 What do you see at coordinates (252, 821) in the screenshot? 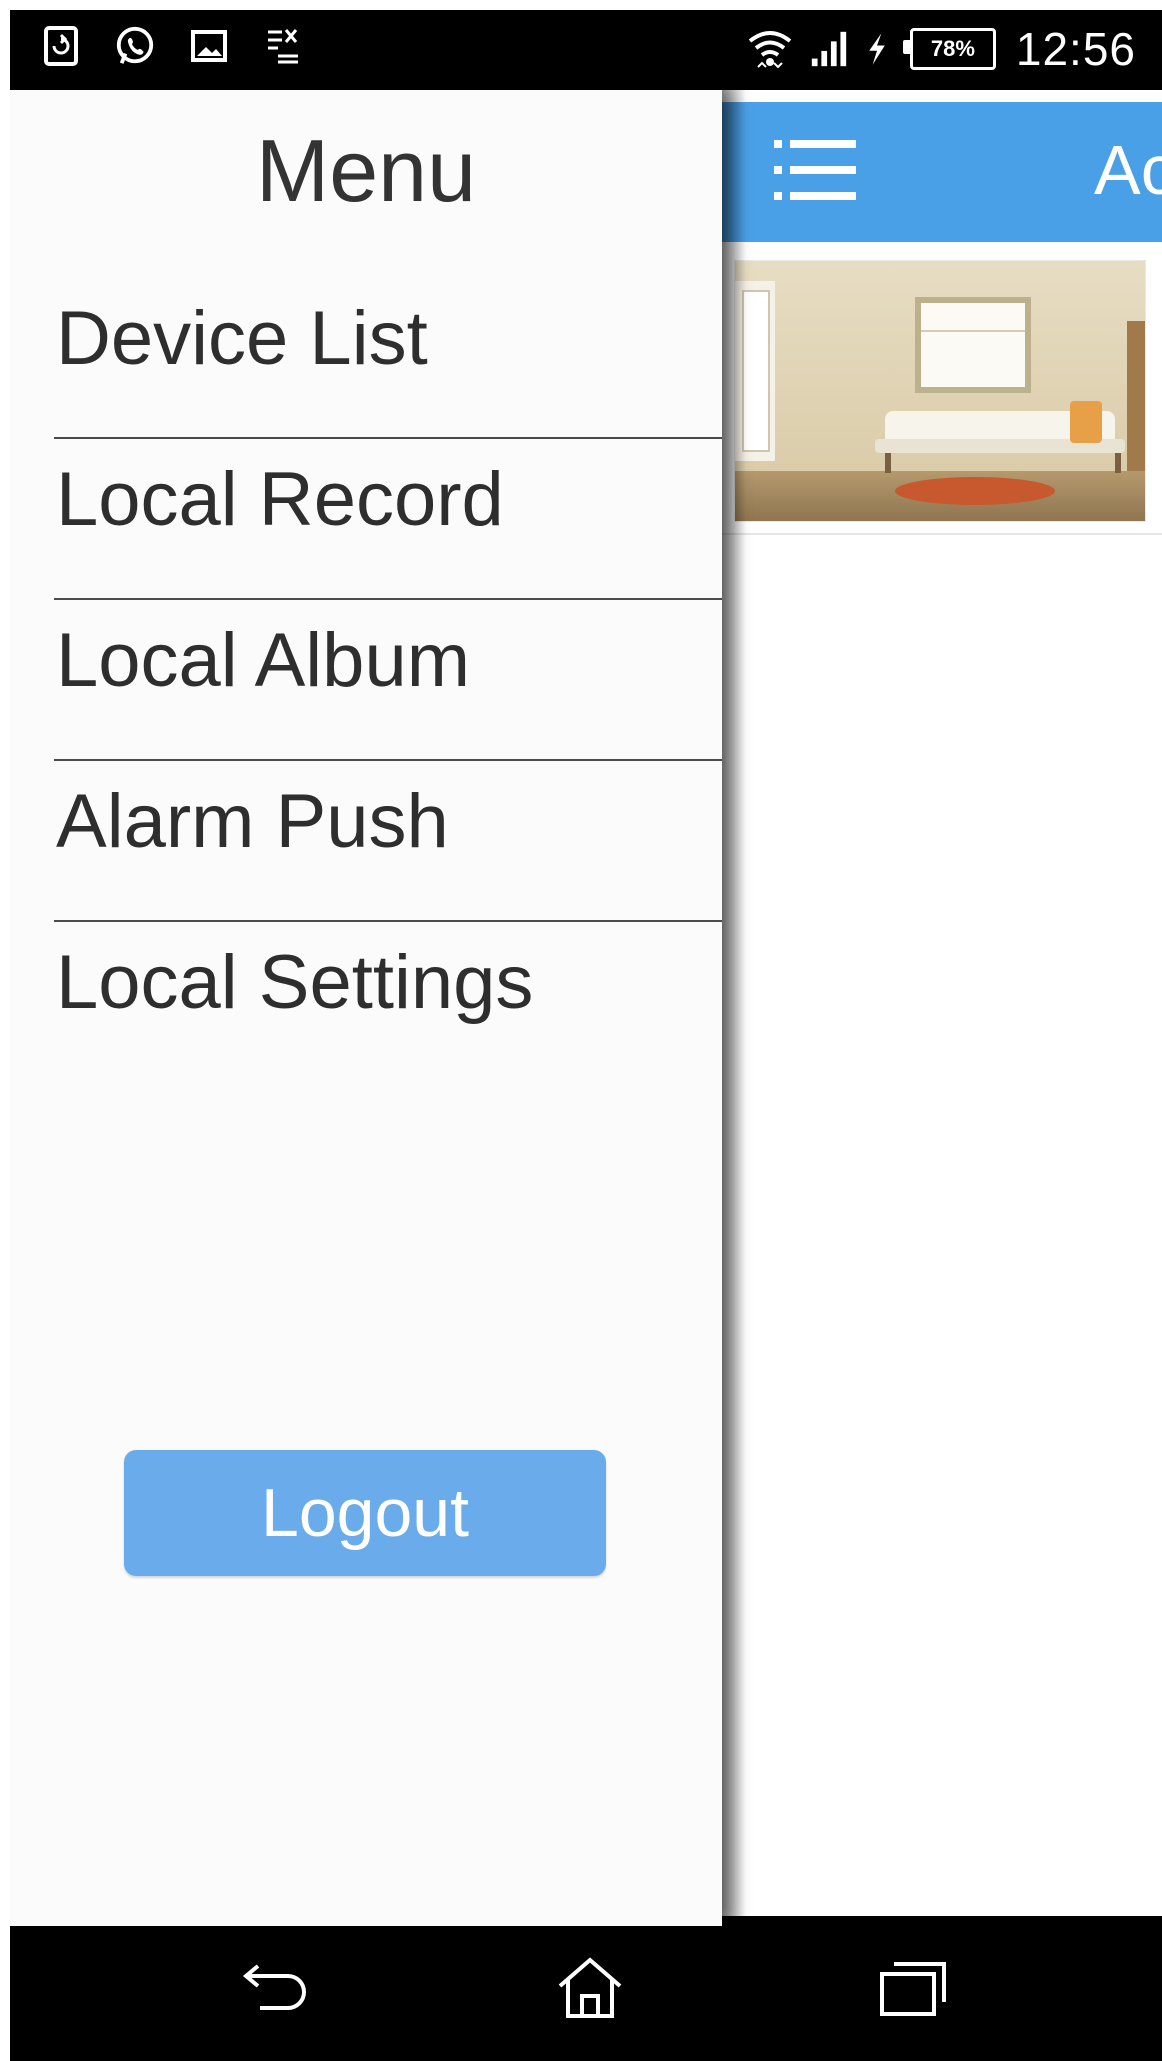
I see `menu-item-label: Alarm Push` at bounding box center [252, 821].